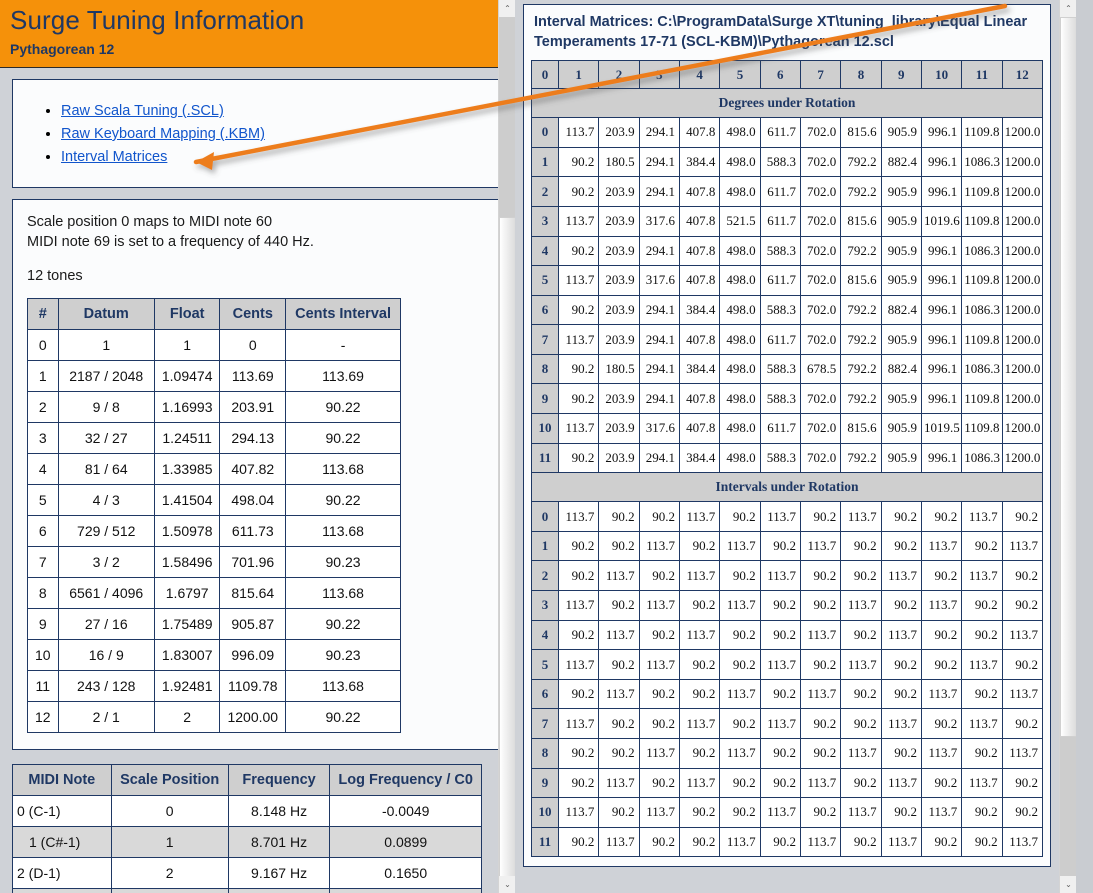 This screenshot has height=893, width=1093. Describe the element at coordinates (43, 314) in the screenshot. I see `th-index: #` at that location.